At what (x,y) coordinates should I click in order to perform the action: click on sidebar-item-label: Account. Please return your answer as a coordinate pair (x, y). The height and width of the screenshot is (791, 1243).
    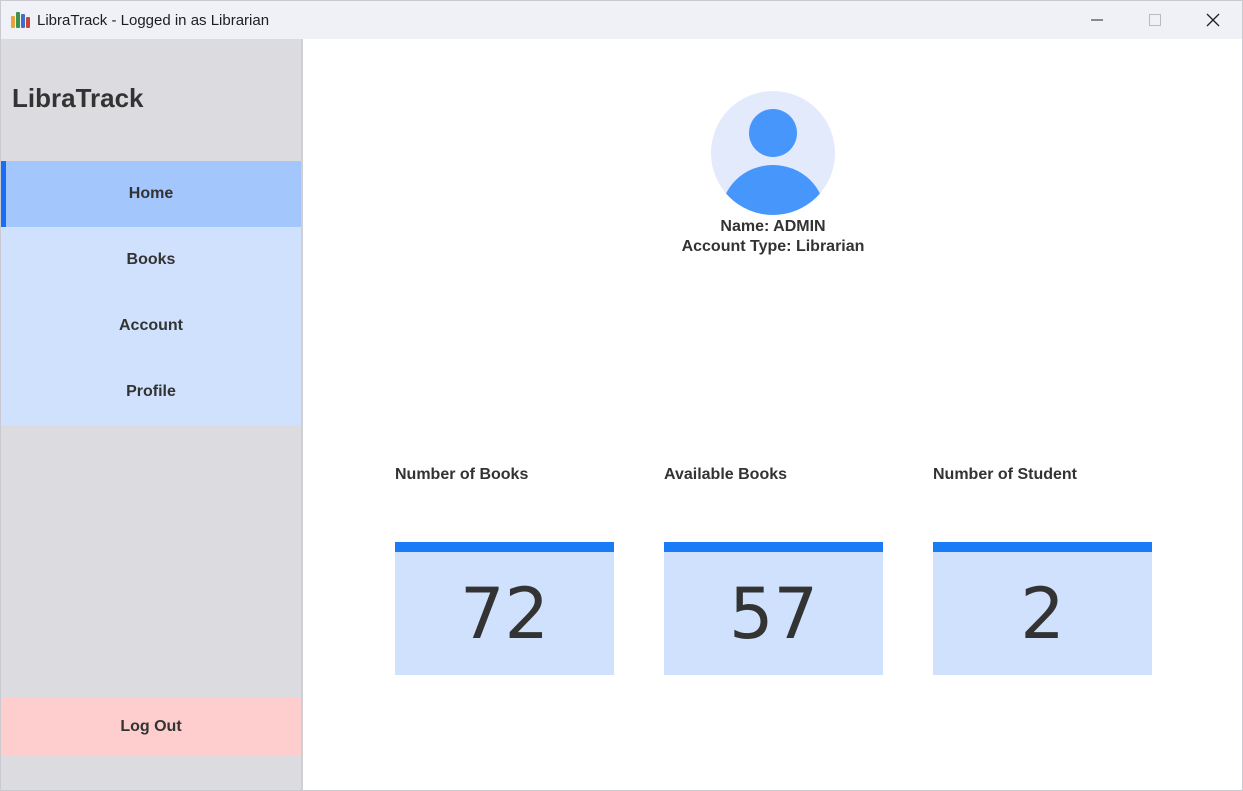
    Looking at the image, I should click on (151, 325).